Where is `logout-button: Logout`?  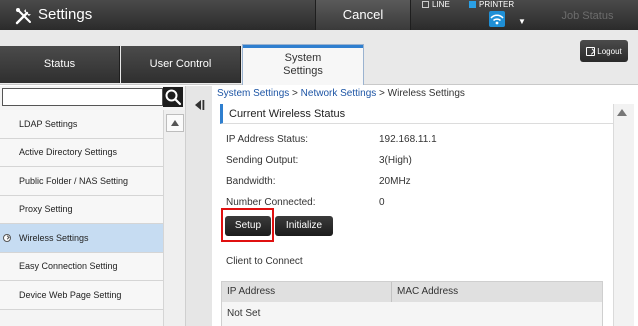
logout-button: Logout is located at coordinates (604, 51).